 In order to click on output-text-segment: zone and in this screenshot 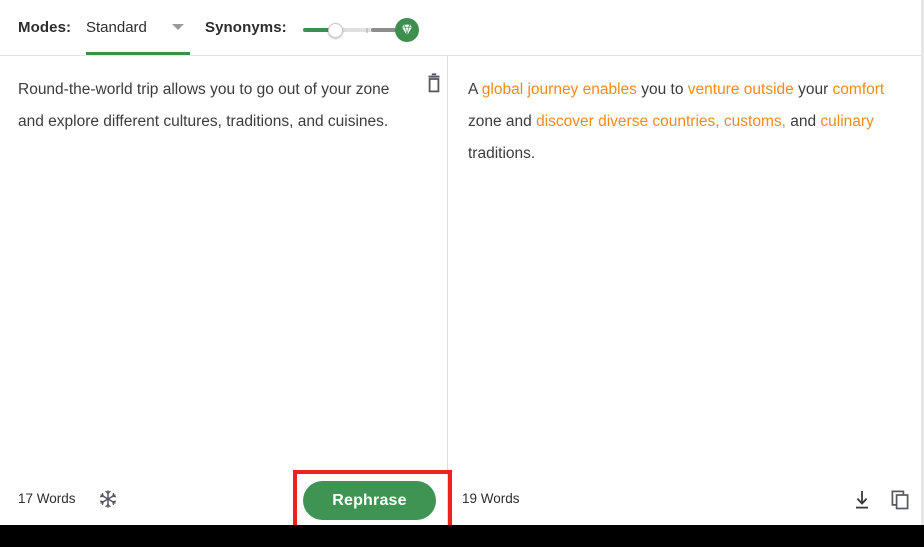, I will do `click(502, 121)`.